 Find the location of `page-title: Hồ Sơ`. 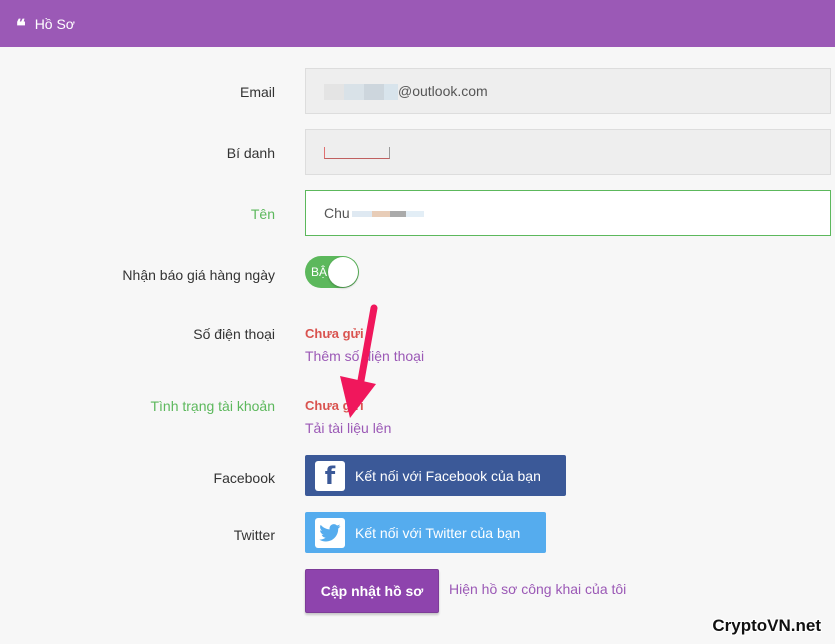

page-title: Hồ Sơ is located at coordinates (54, 23).